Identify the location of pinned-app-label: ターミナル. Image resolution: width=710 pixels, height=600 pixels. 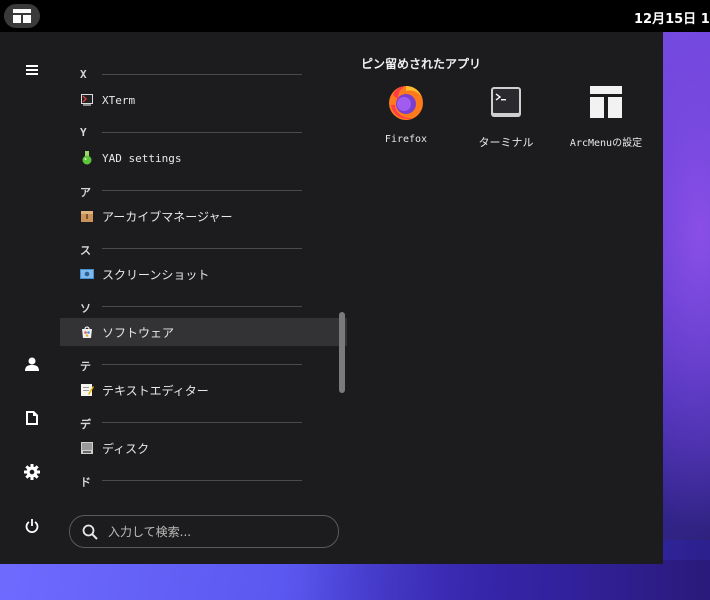
(506, 142).